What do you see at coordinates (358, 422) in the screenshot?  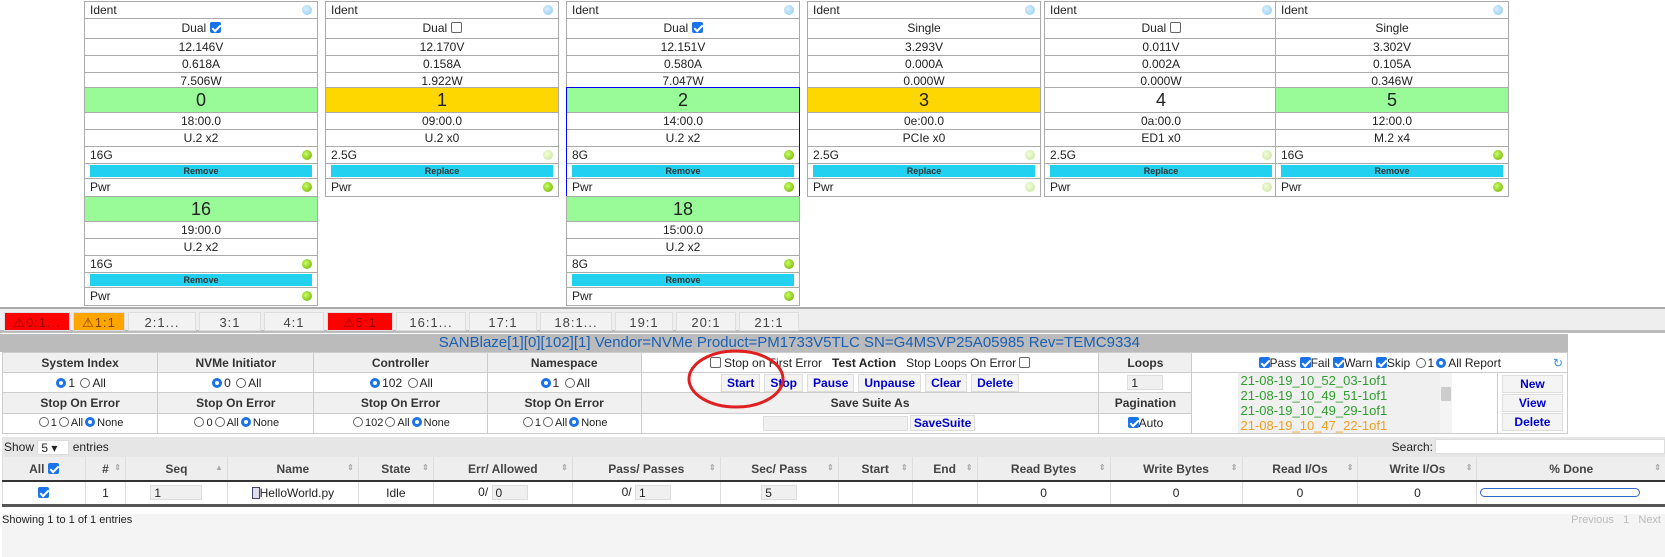 I see `stop-2-value` at bounding box center [358, 422].